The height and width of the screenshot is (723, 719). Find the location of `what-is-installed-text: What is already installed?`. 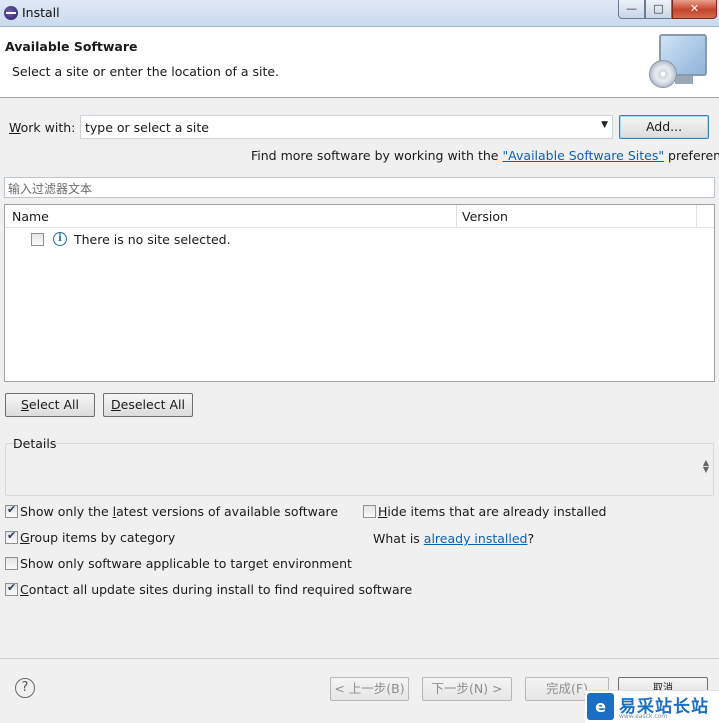

what-is-installed-text: What is already installed? is located at coordinates (454, 538).